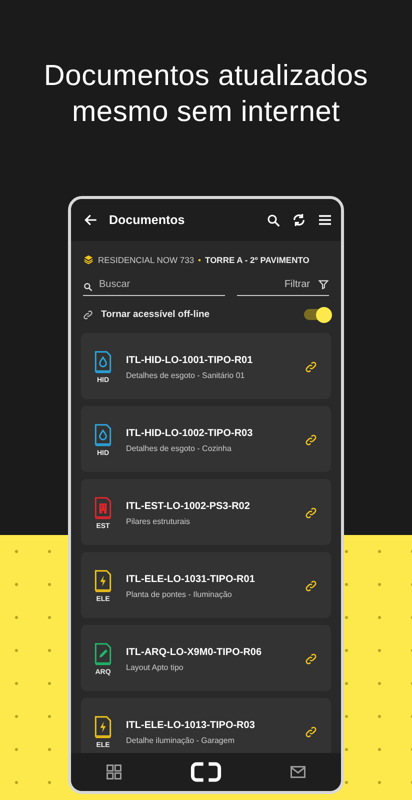 This screenshot has width=412, height=800. I want to click on back-button, so click(91, 220).